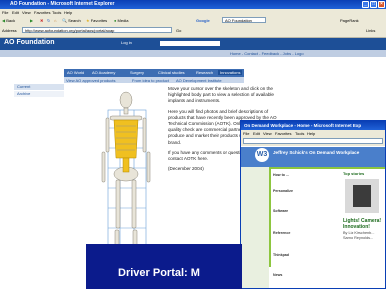 This screenshot has width=386, height=289. Describe the element at coordinates (171, 72) in the screenshot. I see `nav-clinical-studies: Clinical studies` at that location.